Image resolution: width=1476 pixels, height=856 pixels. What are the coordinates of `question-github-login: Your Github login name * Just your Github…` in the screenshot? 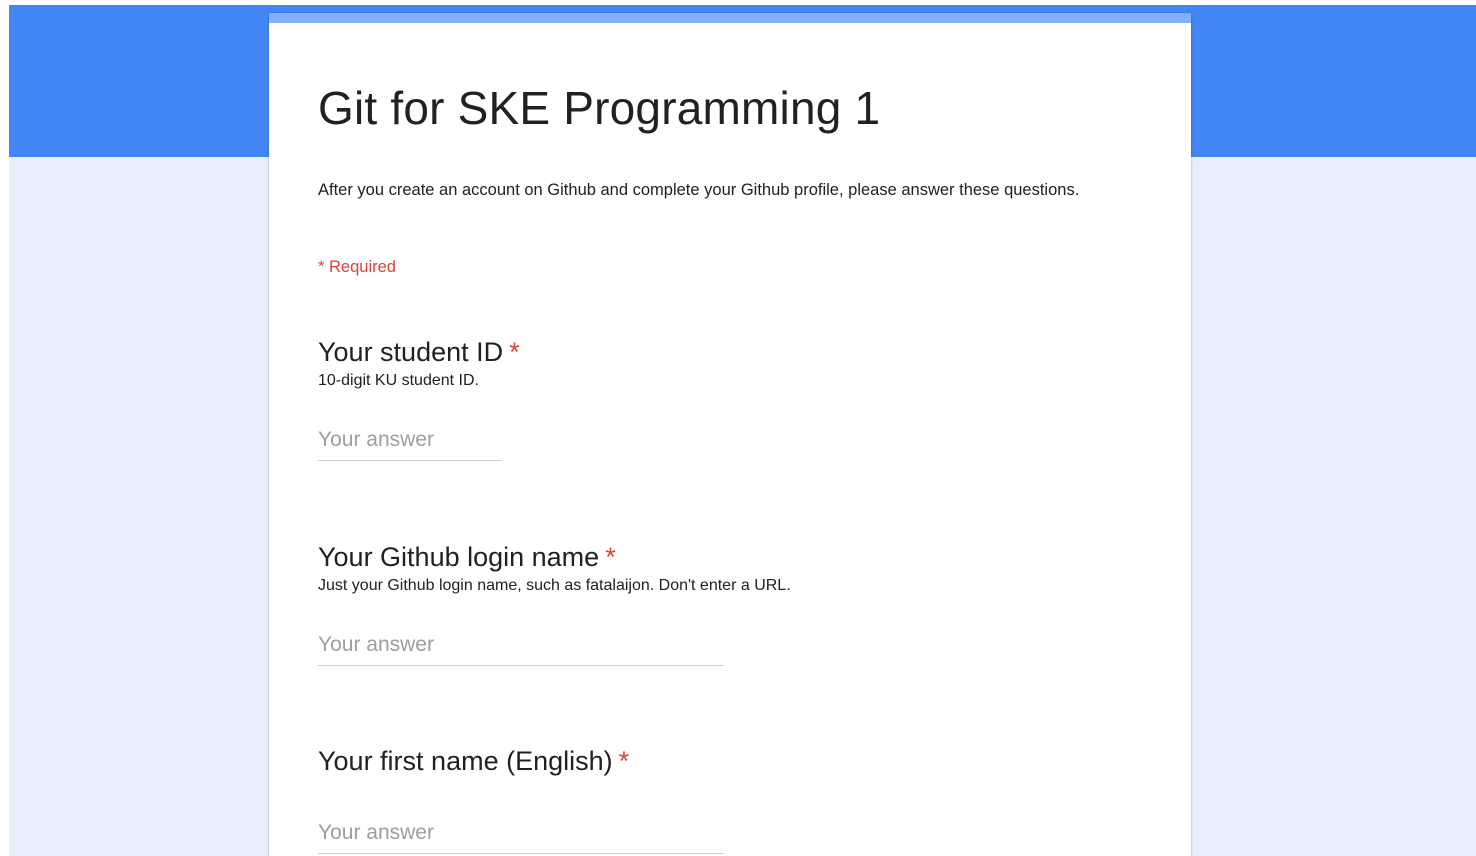 It's located at (554, 603).